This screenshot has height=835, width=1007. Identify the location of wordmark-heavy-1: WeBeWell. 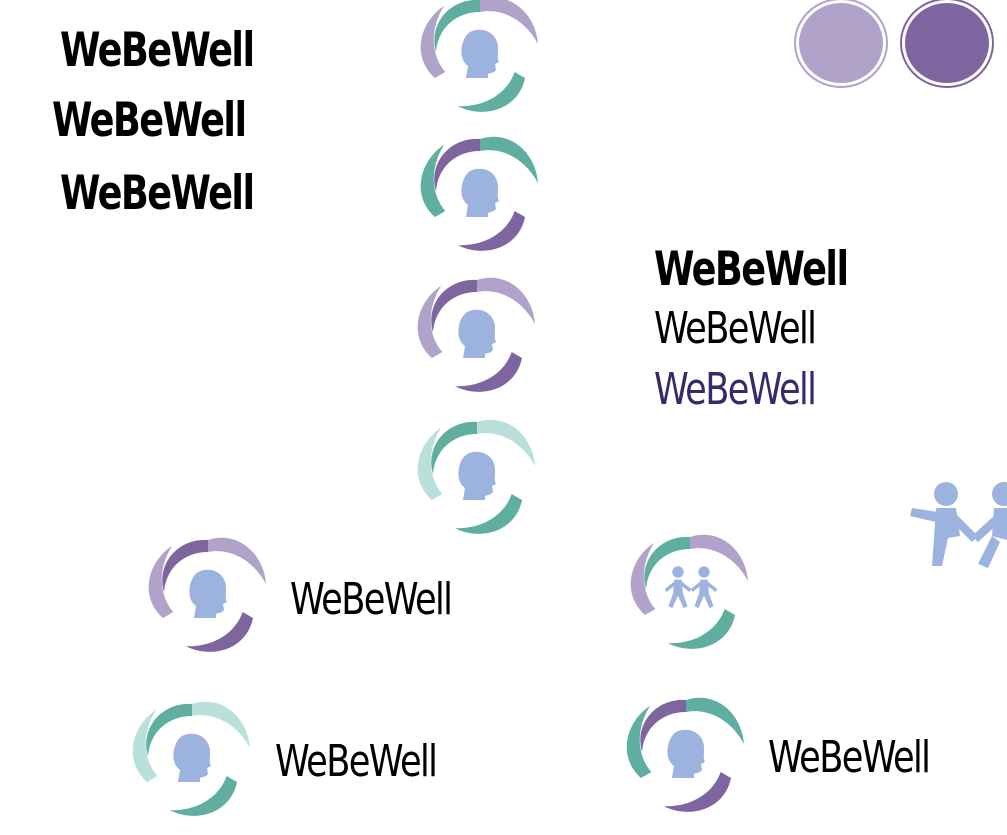
(157, 50).